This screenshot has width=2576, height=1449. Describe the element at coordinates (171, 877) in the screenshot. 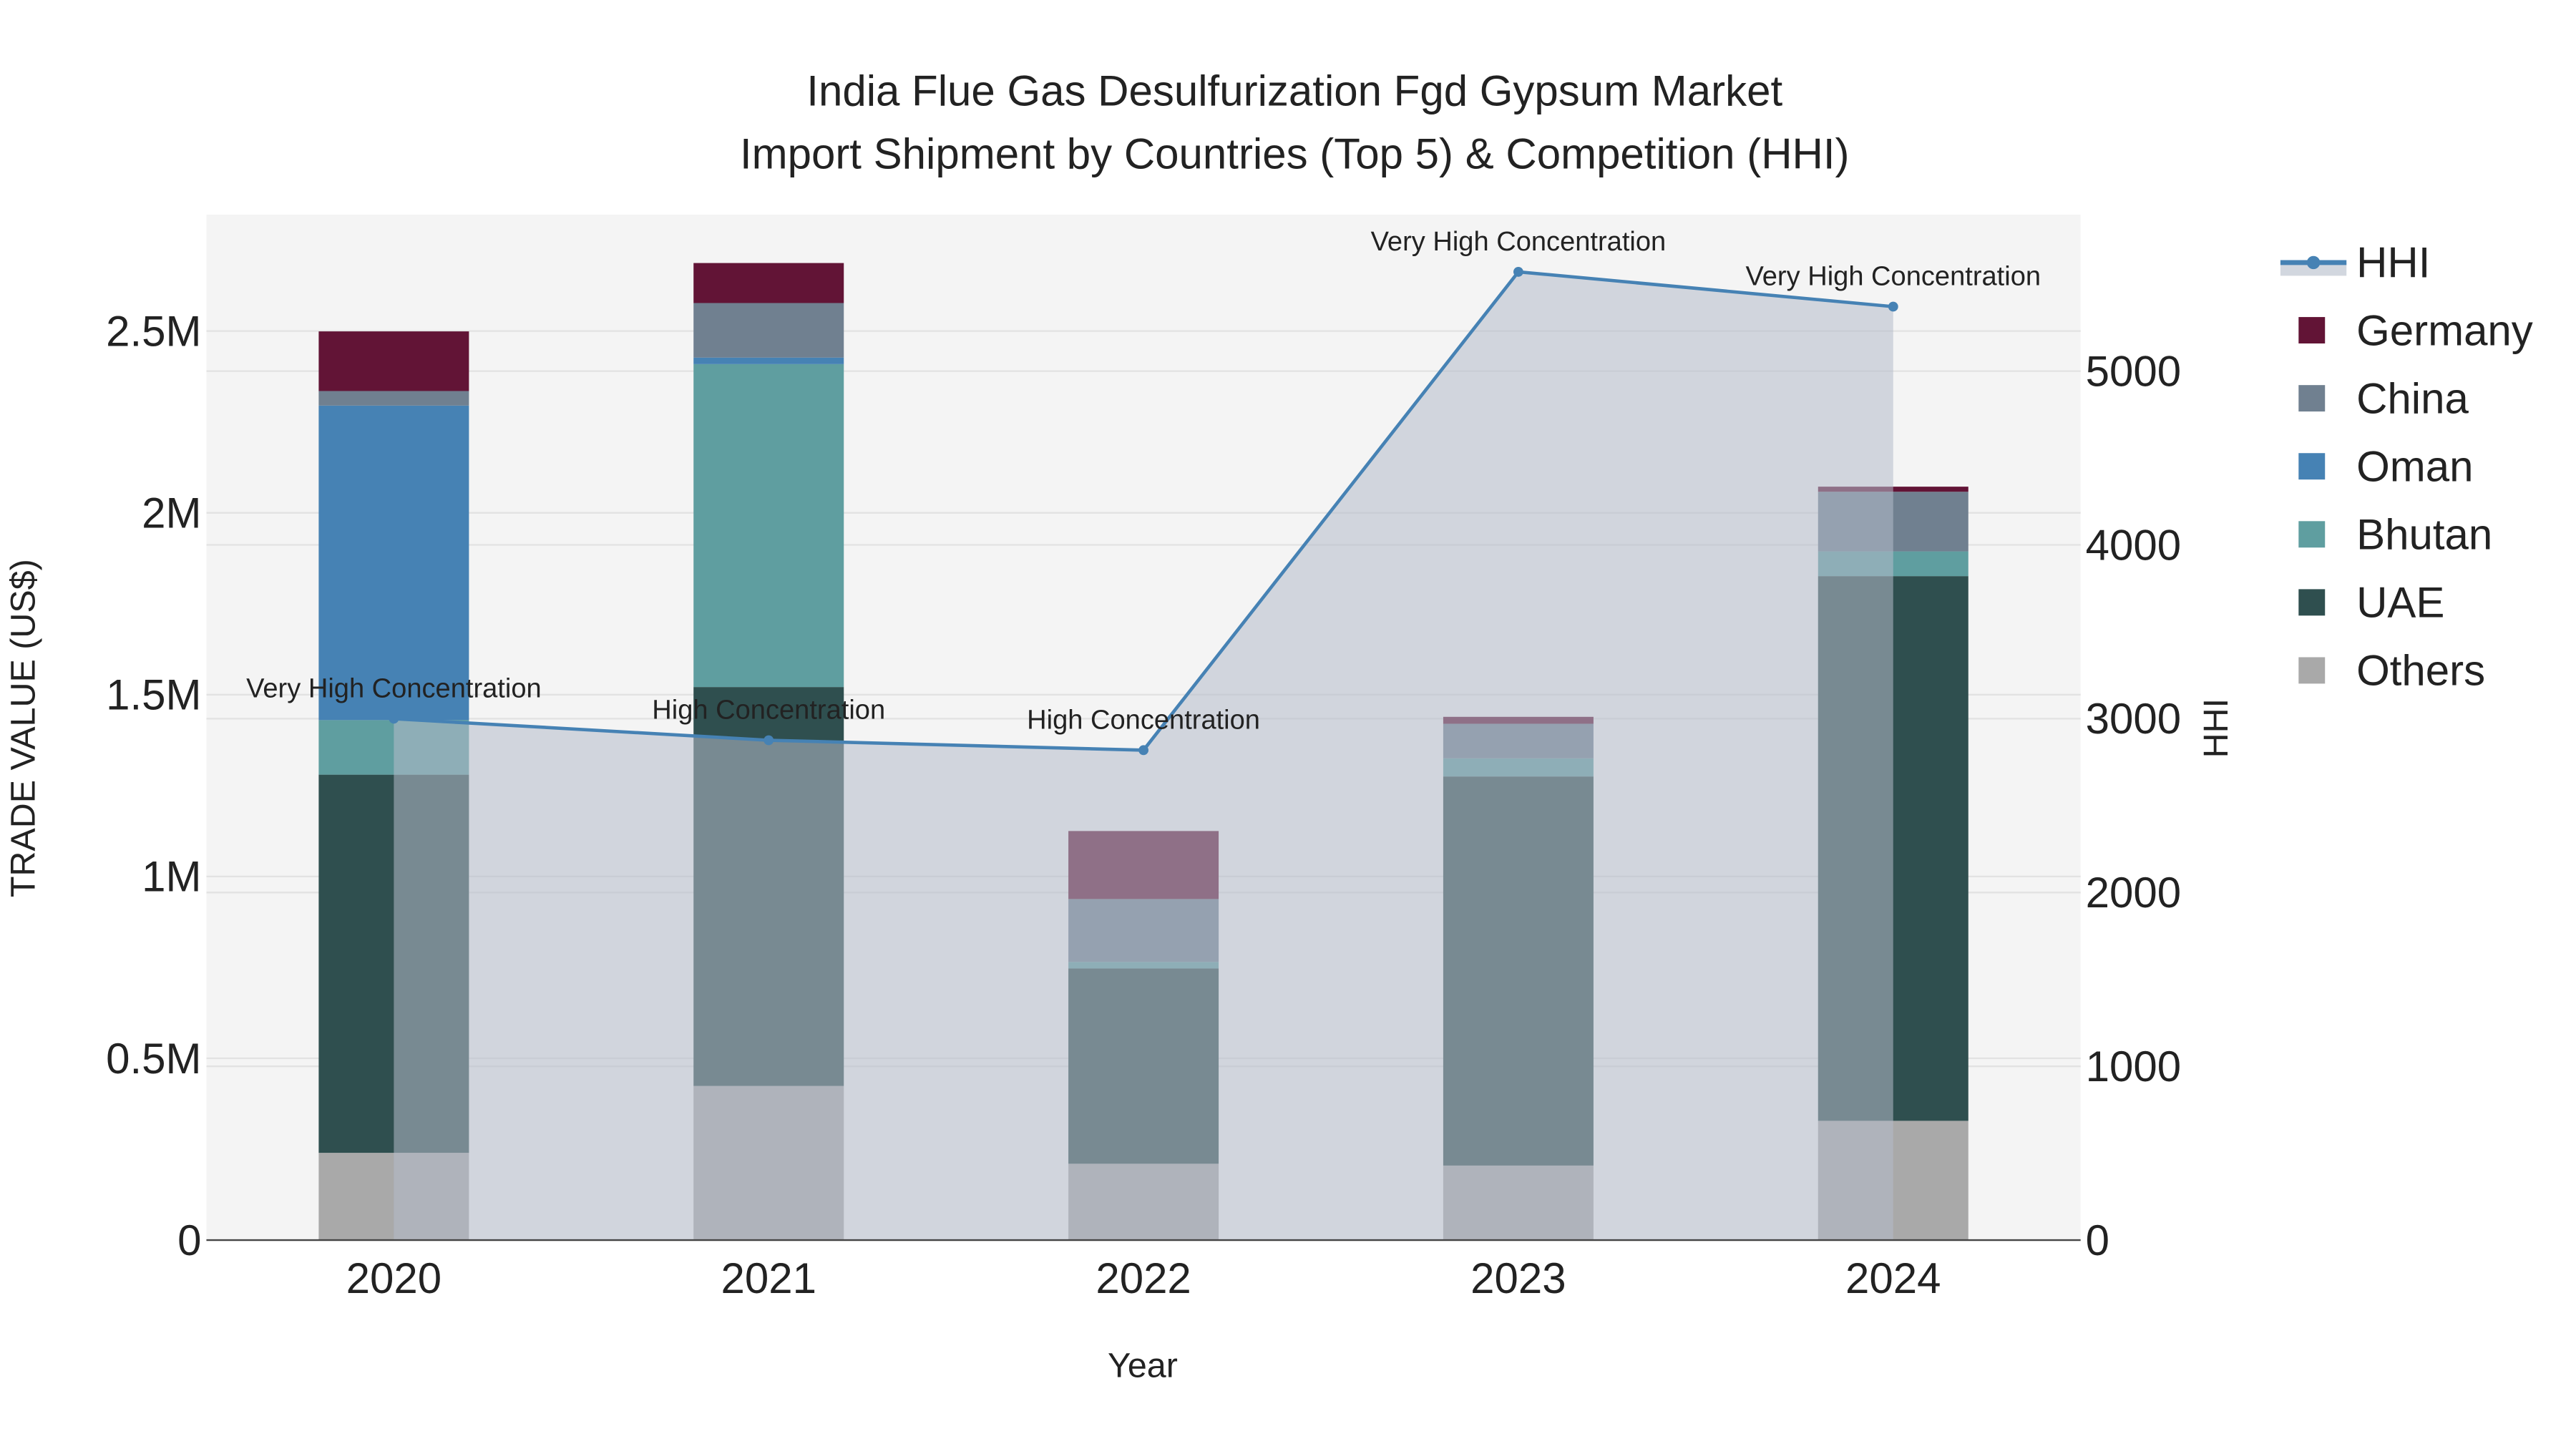

I see `y-tick-label: 1M` at that location.